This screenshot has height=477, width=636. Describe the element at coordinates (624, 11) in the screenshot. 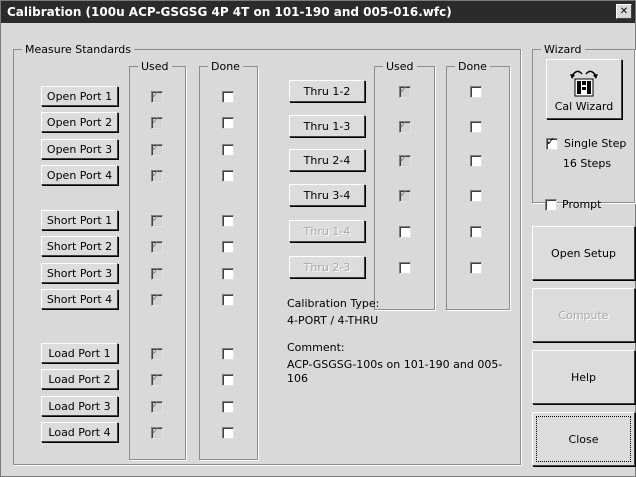

I see `close-icon: ✕` at that location.